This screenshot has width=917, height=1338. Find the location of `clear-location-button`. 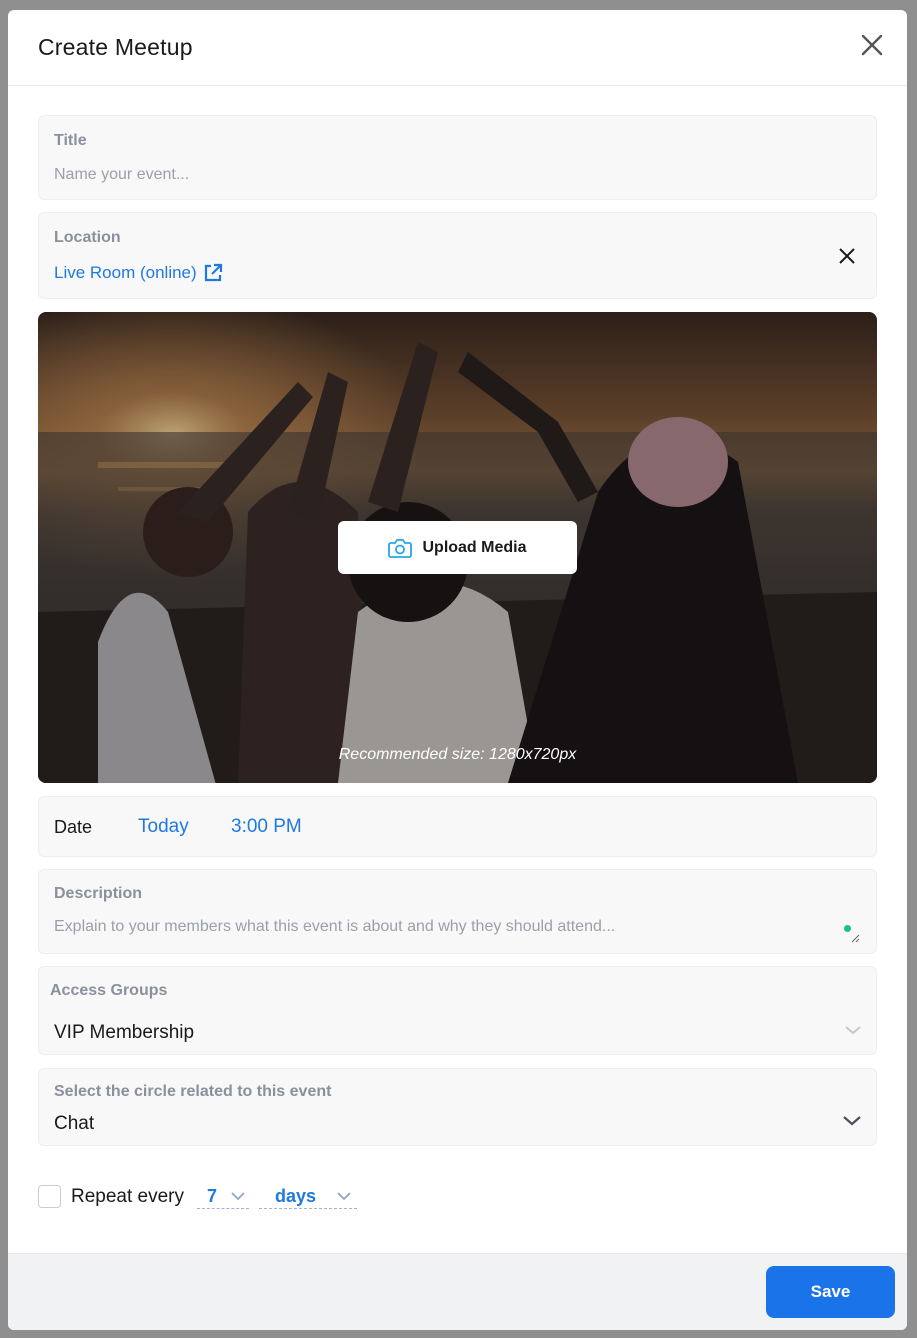

clear-location-button is located at coordinates (847, 256).